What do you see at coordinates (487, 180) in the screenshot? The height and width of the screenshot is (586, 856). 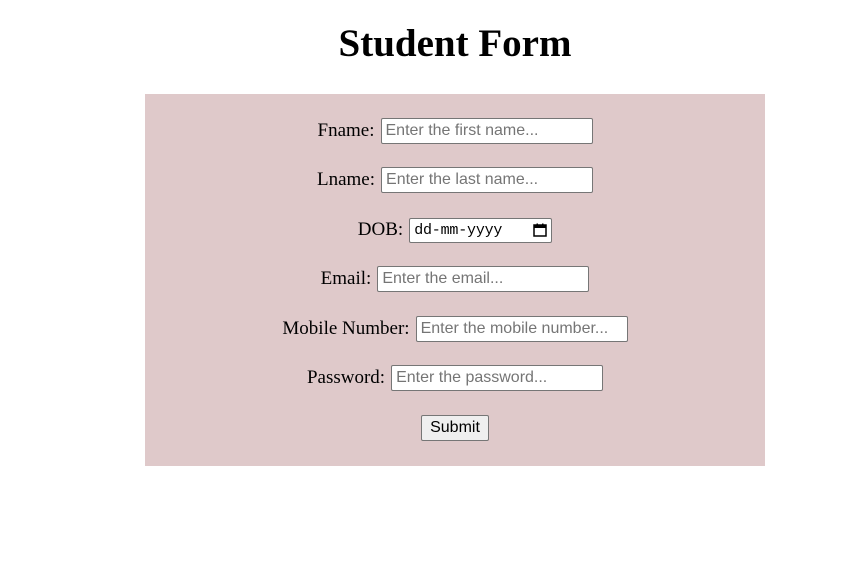 I see `lname-input` at bounding box center [487, 180].